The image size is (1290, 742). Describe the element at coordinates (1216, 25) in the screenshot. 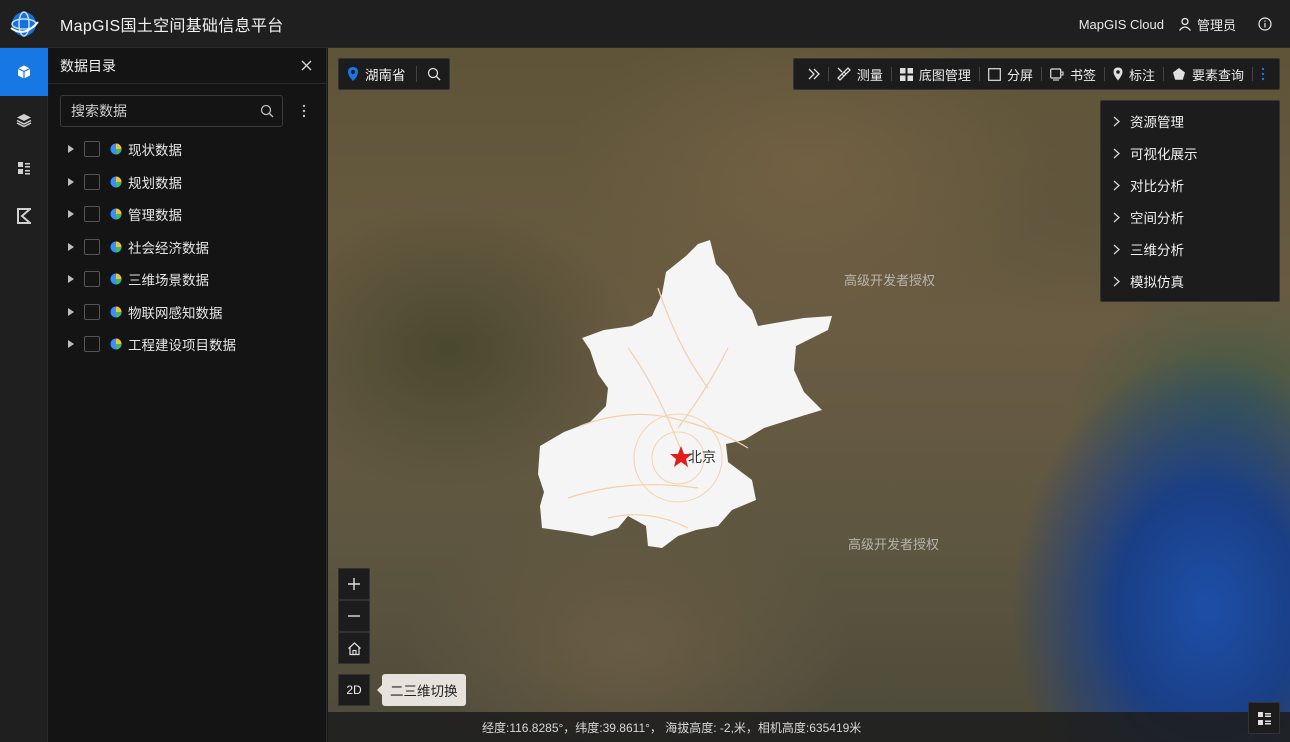

I see `user-name: 管理员` at that location.